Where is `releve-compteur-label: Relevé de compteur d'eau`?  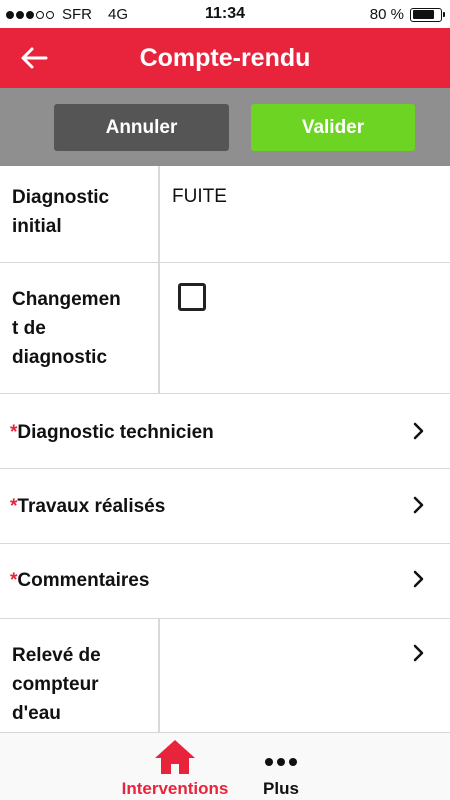 releve-compteur-label: Relevé de compteur d'eau is located at coordinates (56, 684).